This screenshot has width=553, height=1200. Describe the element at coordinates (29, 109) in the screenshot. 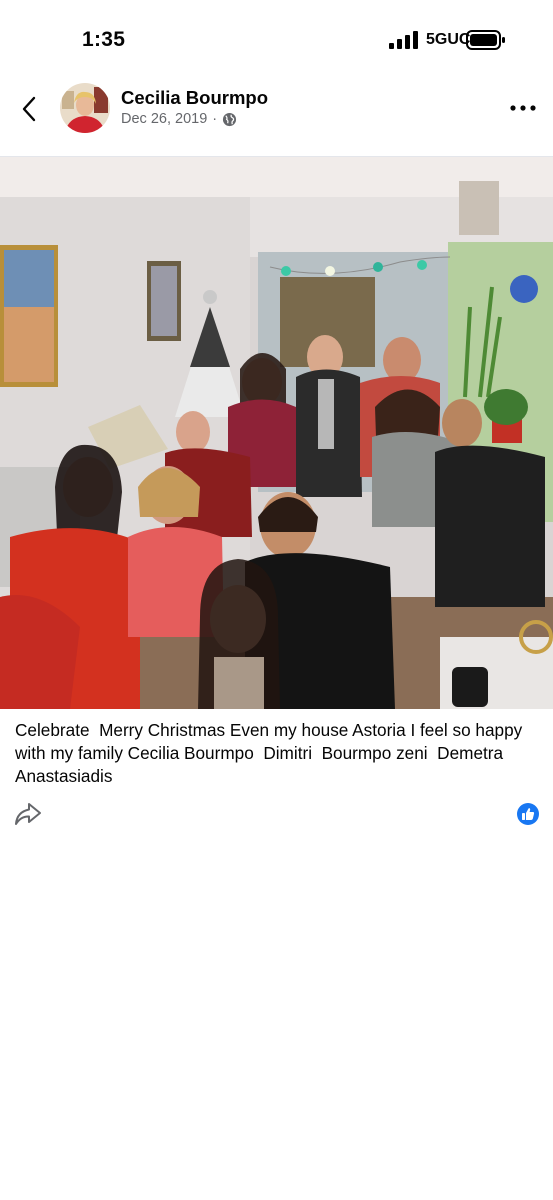

I see `back-arrow-icon` at that location.